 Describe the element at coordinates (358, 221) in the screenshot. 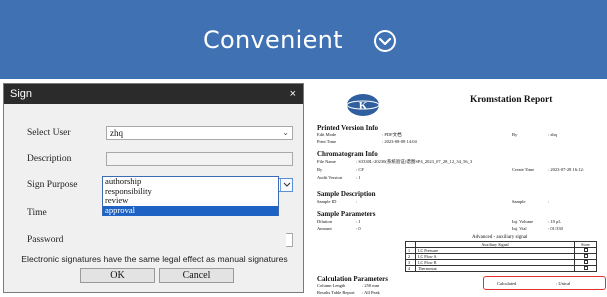

I see `dilution-value: : 1` at that location.